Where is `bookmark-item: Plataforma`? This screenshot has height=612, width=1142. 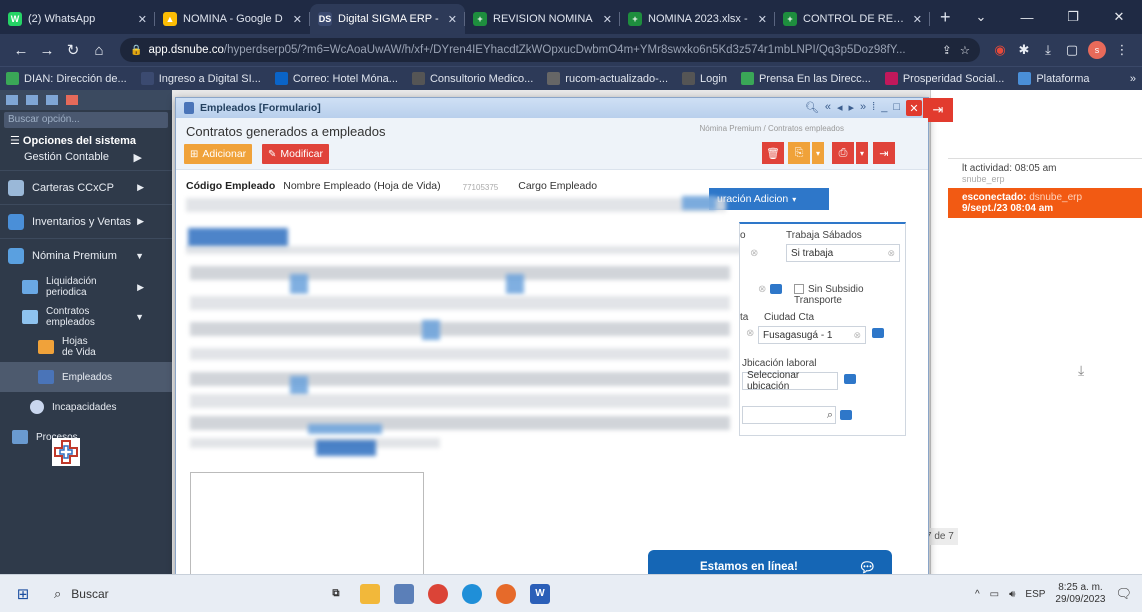
bookmark-item: Plataforma is located at coordinates (1054, 78).